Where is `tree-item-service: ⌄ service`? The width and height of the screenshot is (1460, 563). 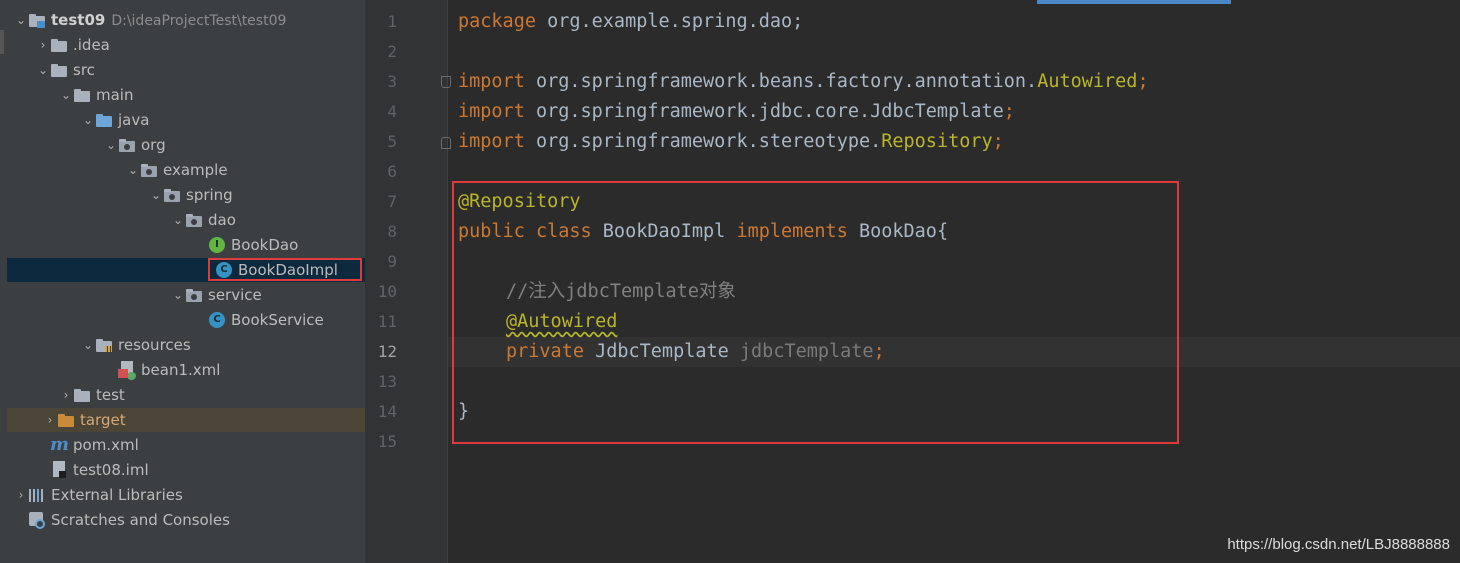 tree-item-service: ⌄ service is located at coordinates (182, 295).